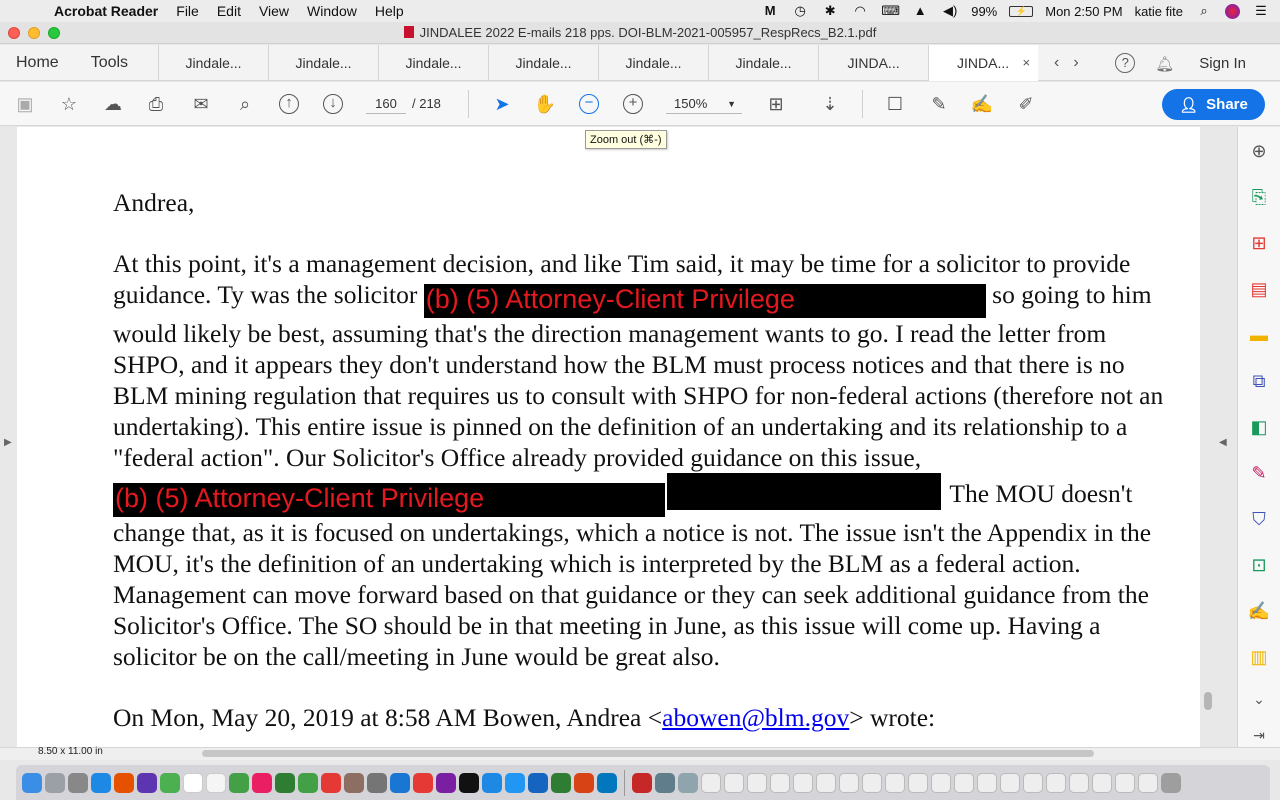 This screenshot has height=800, width=1280. What do you see at coordinates (1021, 11) in the screenshot?
I see `battery-icon: ⚡` at bounding box center [1021, 11].